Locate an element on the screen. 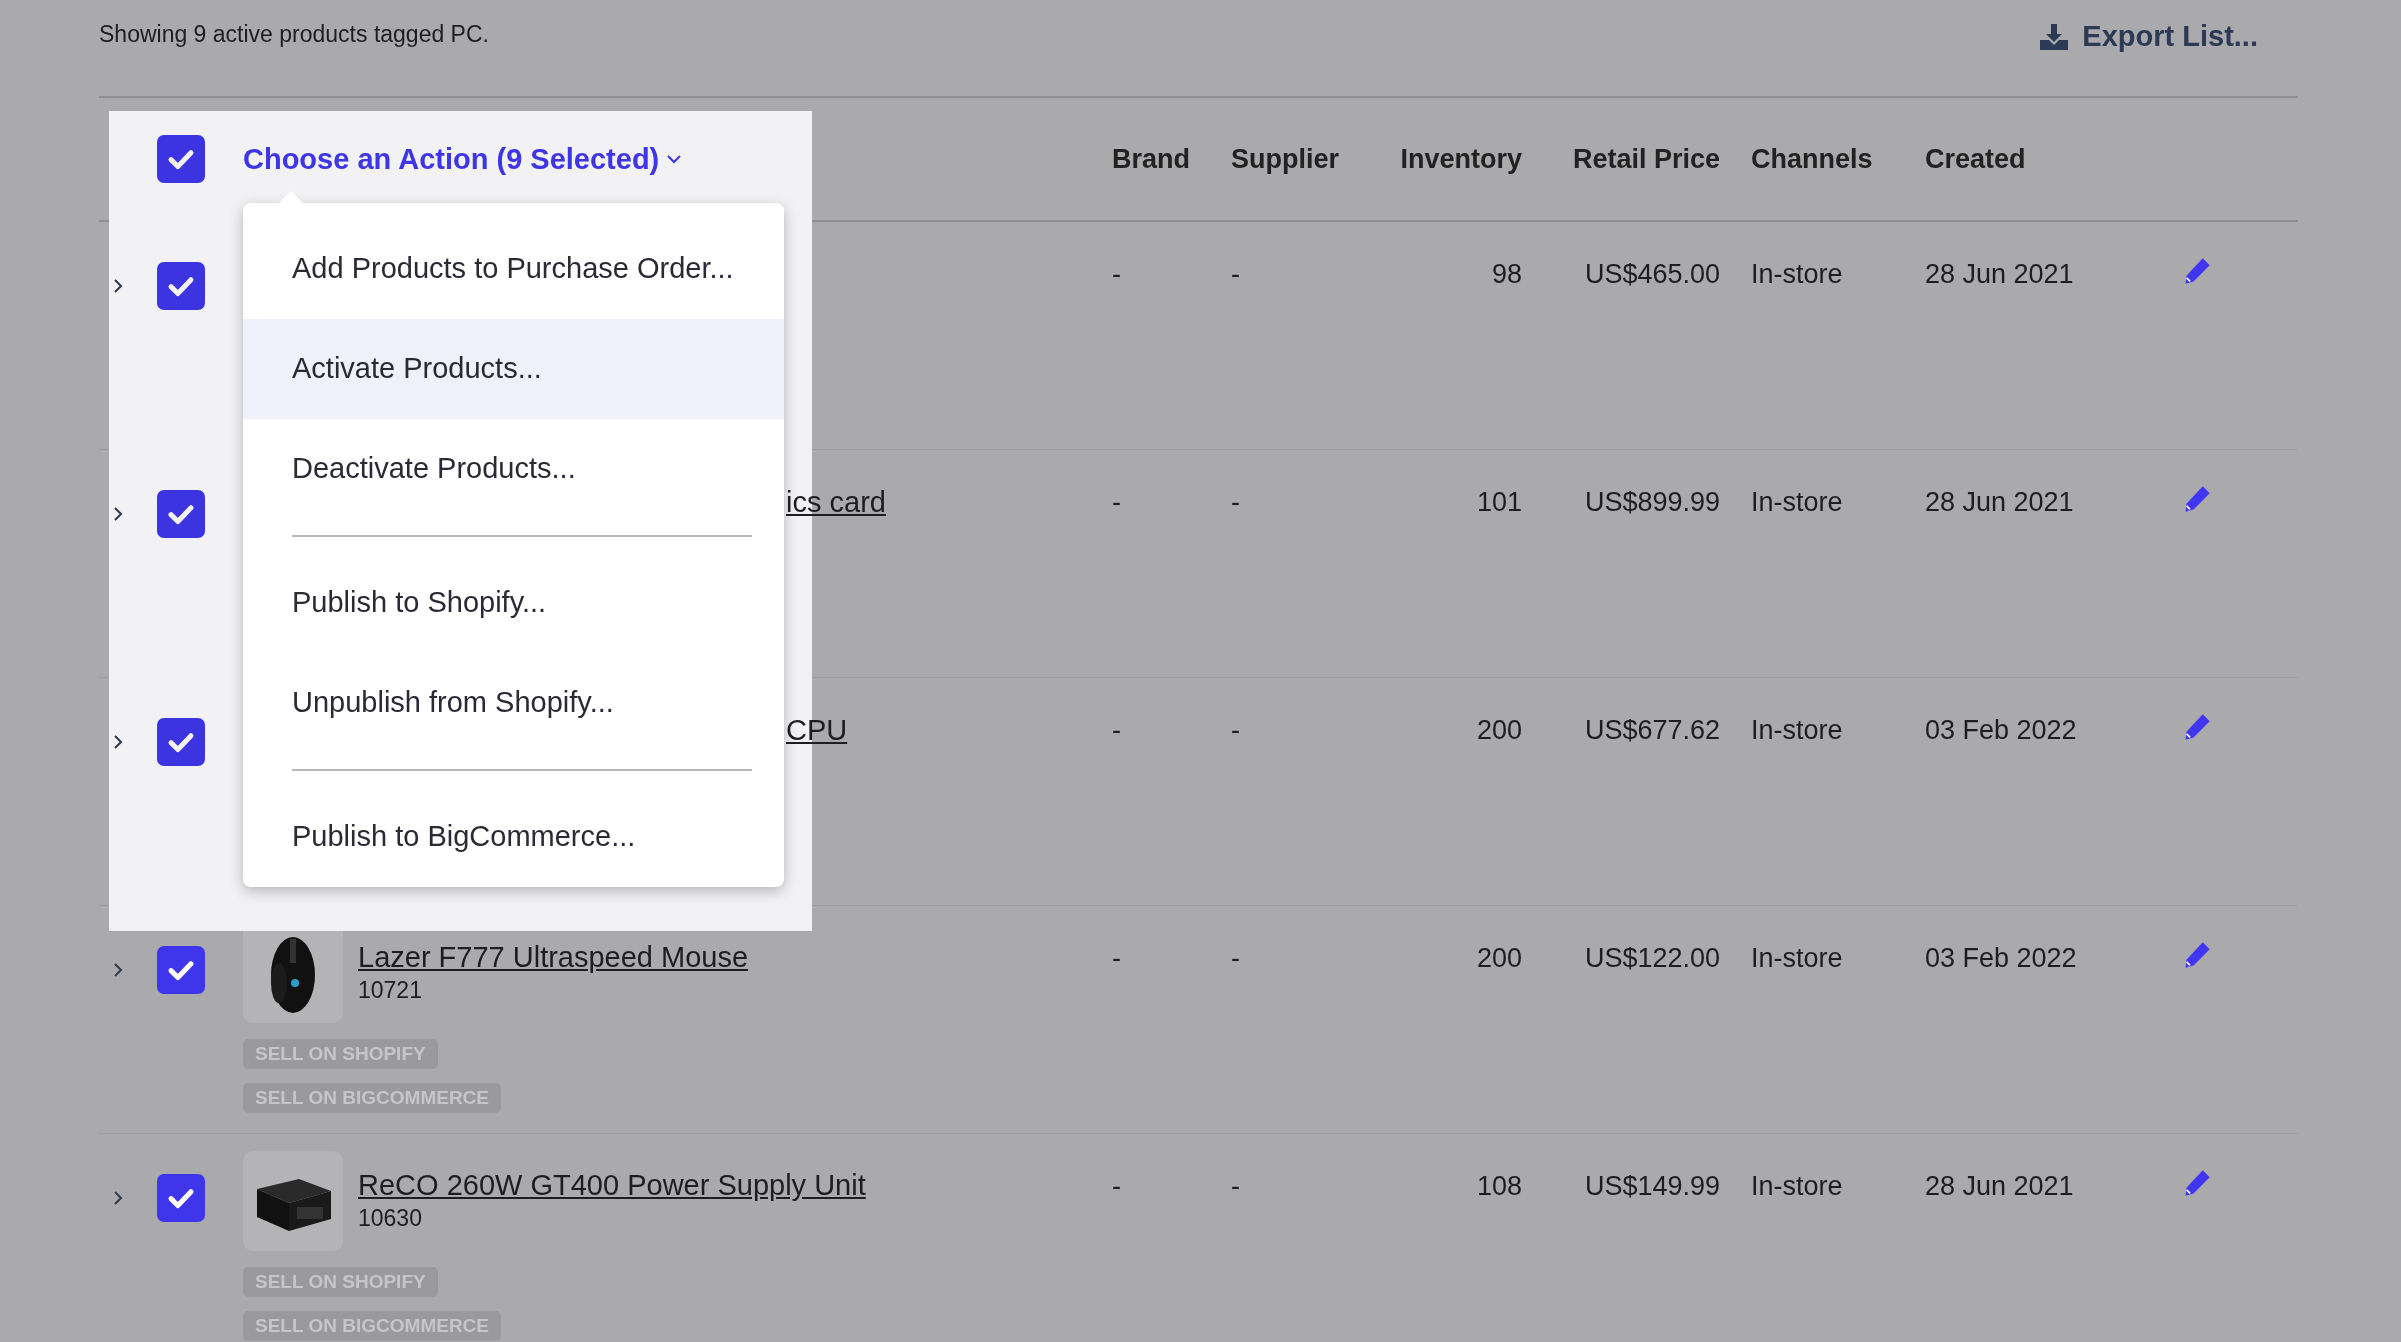 This screenshot has height=1342, width=2401. column-header: Brand is located at coordinates (1171, 159).